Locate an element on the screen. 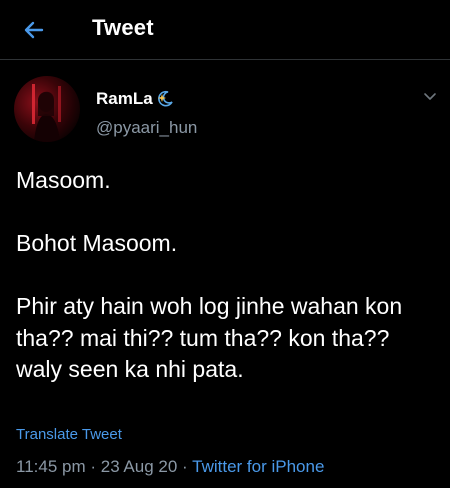  user-handle: @pyaari_hun is located at coordinates (146, 128).